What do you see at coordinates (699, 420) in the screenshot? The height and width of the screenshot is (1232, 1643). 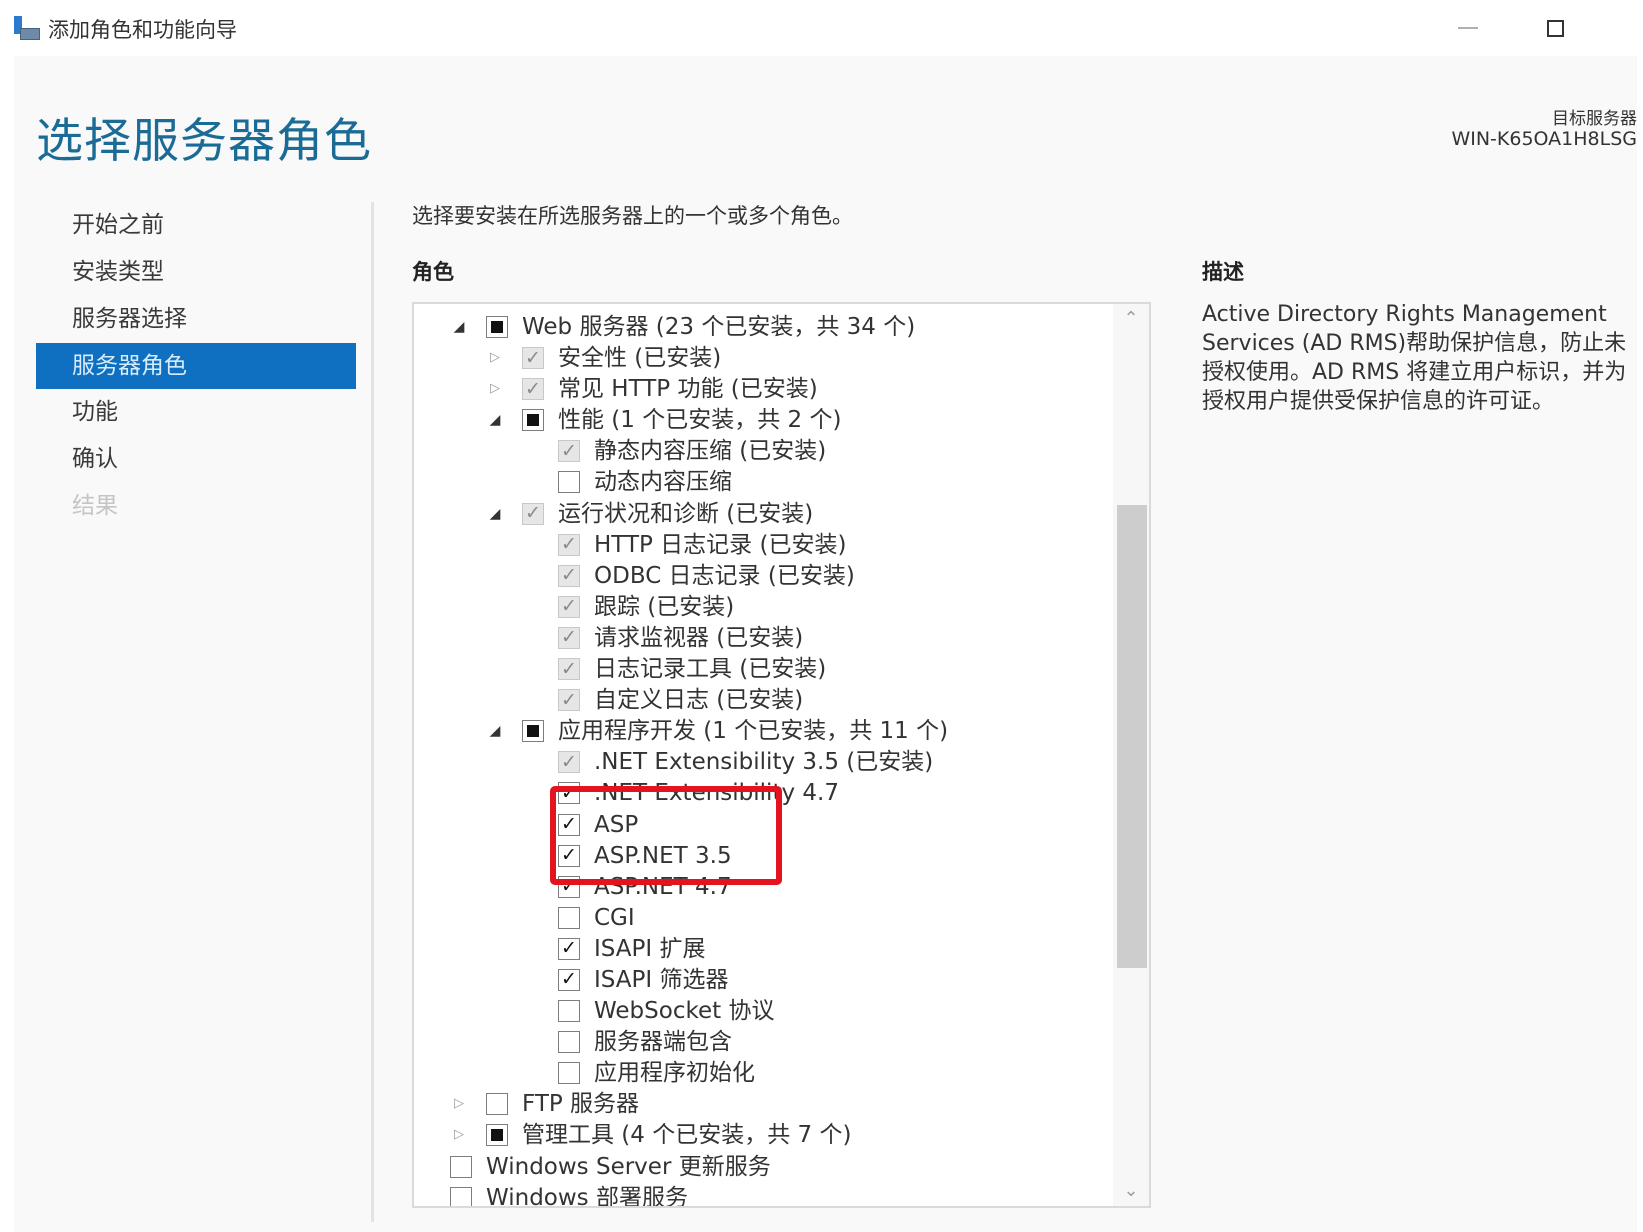 I see `role-label: 性能 (1 个已安装，共 2 个)` at bounding box center [699, 420].